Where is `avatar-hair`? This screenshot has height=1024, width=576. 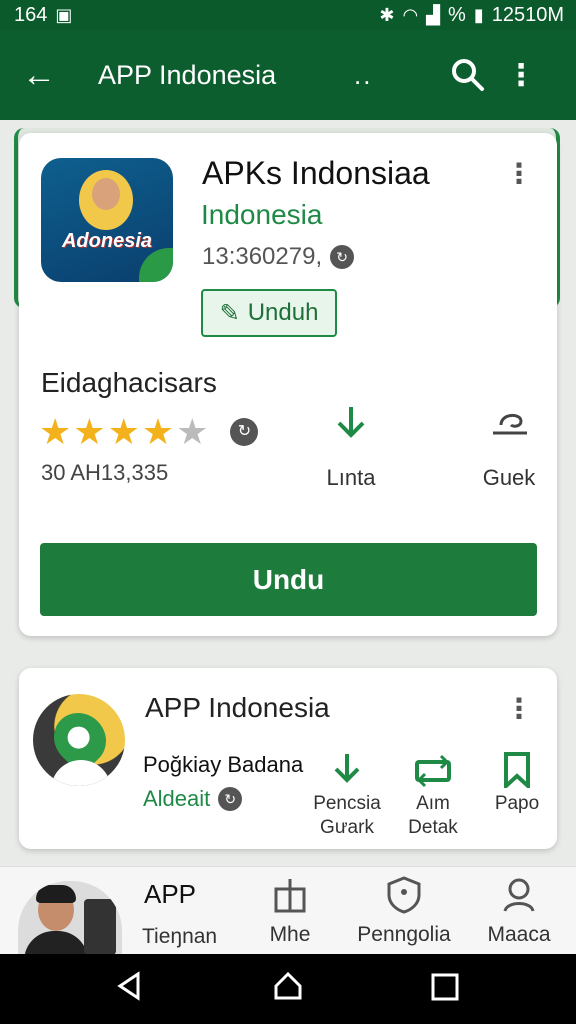
avatar-hair is located at coordinates (56, 894).